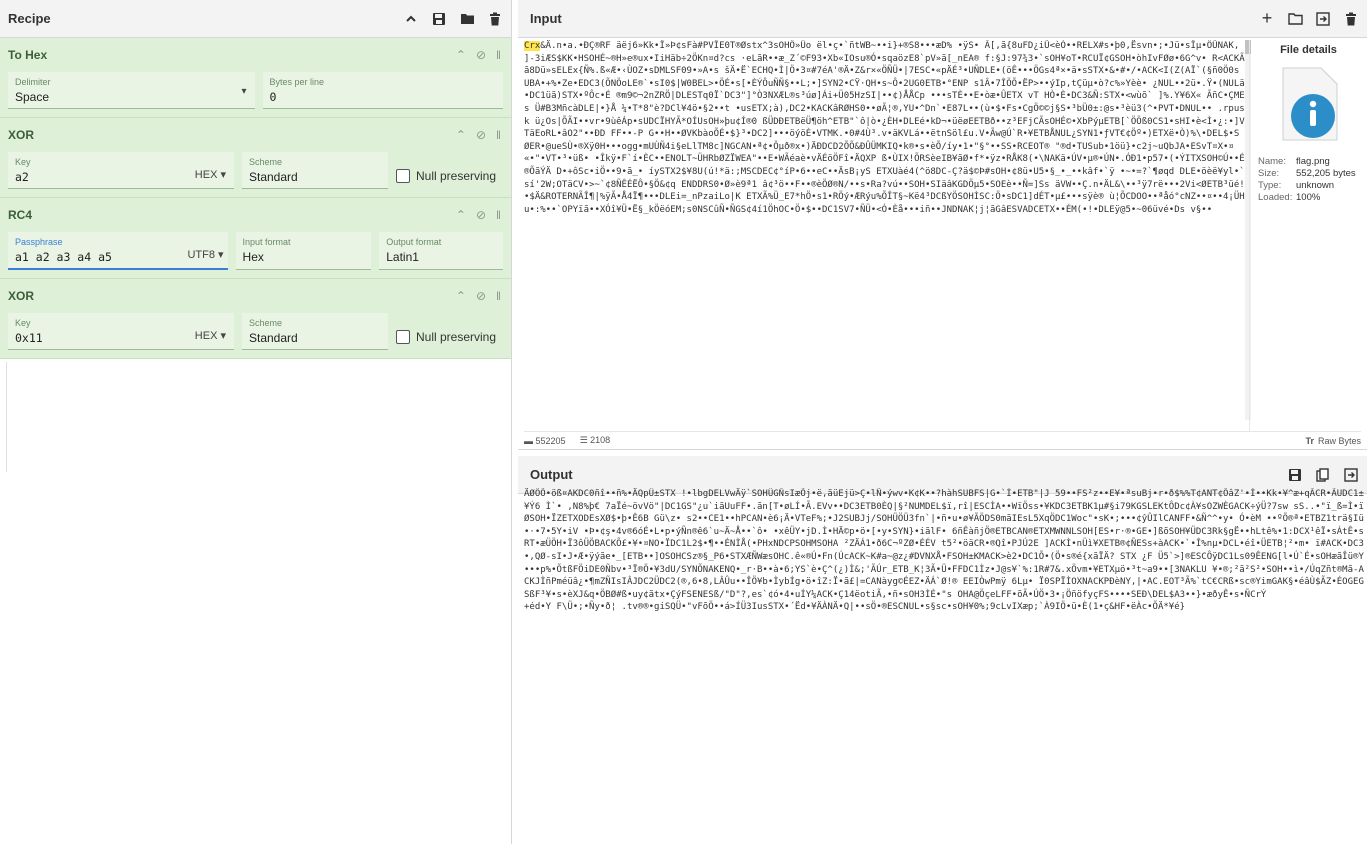 The height and width of the screenshot is (844, 1367). What do you see at coordinates (121, 331) in the screenshot?
I see `key-field: Key 0x11 HEX ▾` at bounding box center [121, 331].